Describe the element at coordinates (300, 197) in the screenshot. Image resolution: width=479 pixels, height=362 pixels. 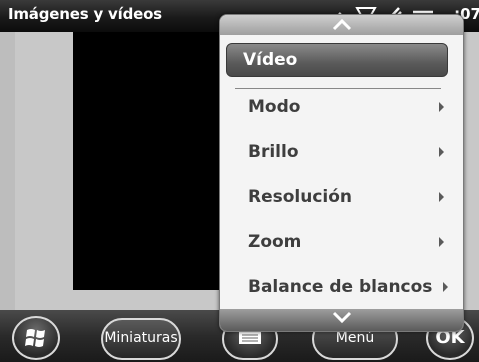
I see `menu-item-label: Resolución` at that location.